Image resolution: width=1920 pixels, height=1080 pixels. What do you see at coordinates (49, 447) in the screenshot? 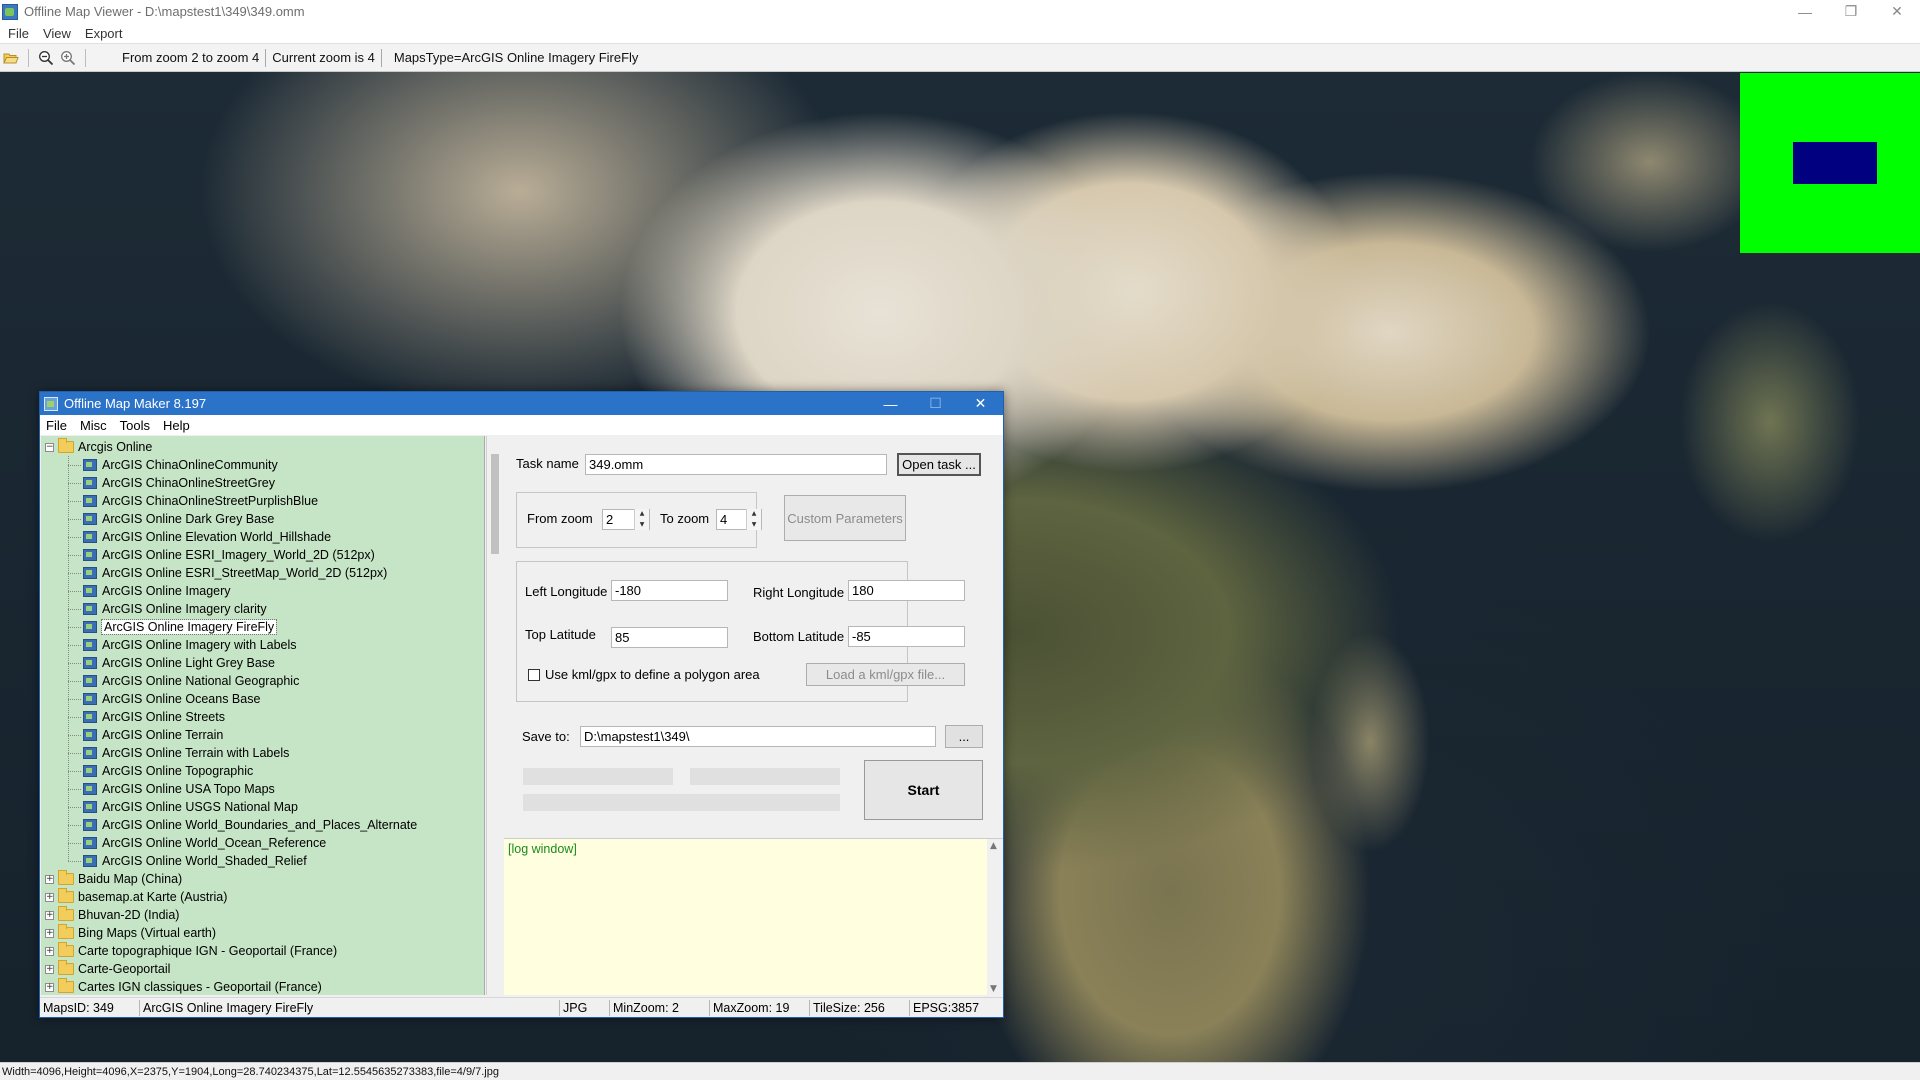
I see `collapse-icon: −` at bounding box center [49, 447].